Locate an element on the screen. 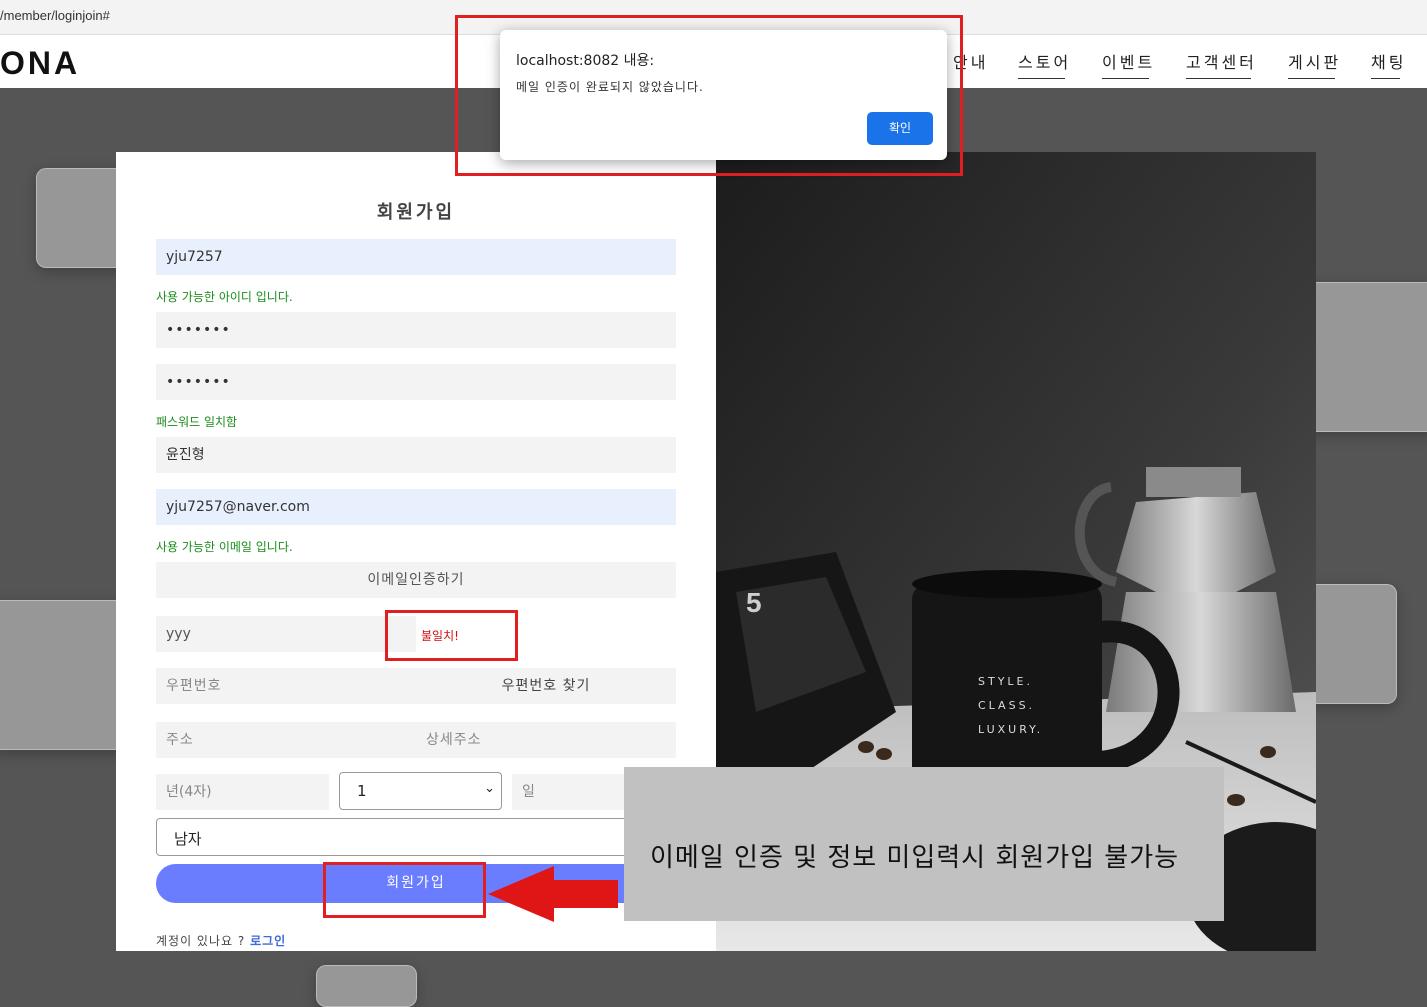 This screenshot has height=1007, width=1427. address-input: 주소 is located at coordinates (286, 740).